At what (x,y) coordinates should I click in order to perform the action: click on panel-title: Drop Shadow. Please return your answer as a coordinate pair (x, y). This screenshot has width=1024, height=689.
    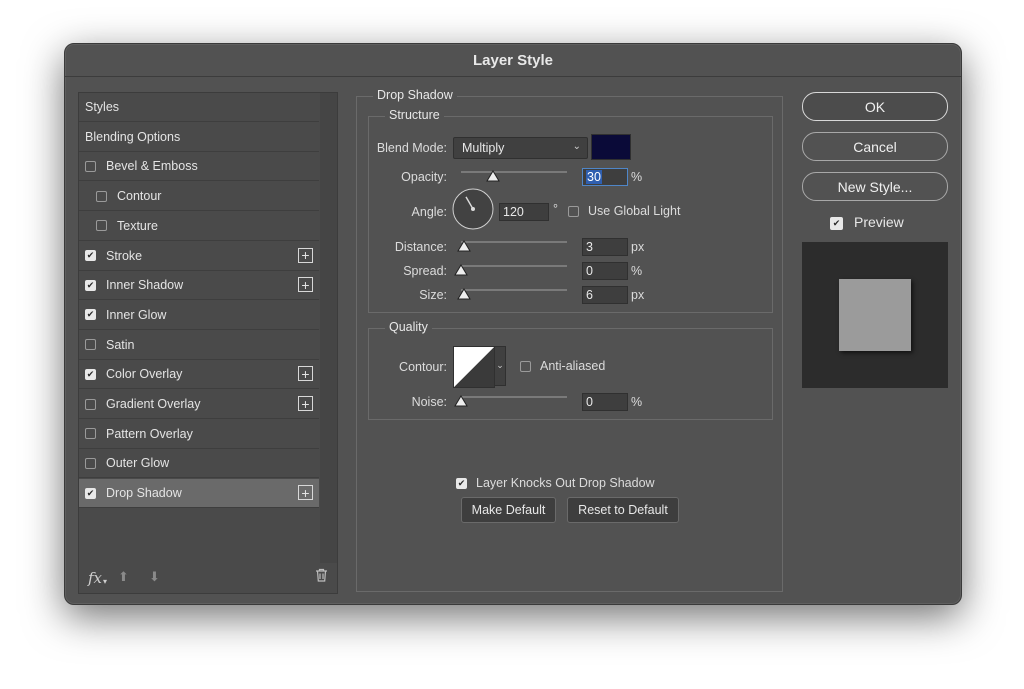
    Looking at the image, I should click on (415, 95).